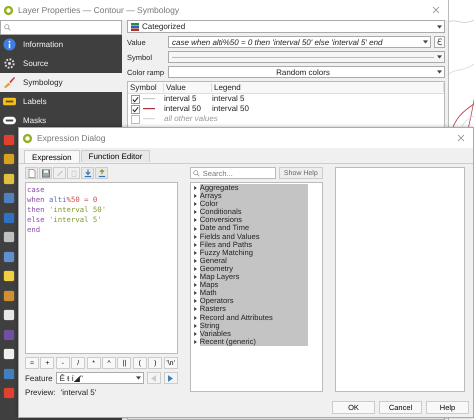  What do you see at coordinates (306, 72) in the screenshot?
I see `color-ramp-dropdown: Random colors` at bounding box center [306, 72].